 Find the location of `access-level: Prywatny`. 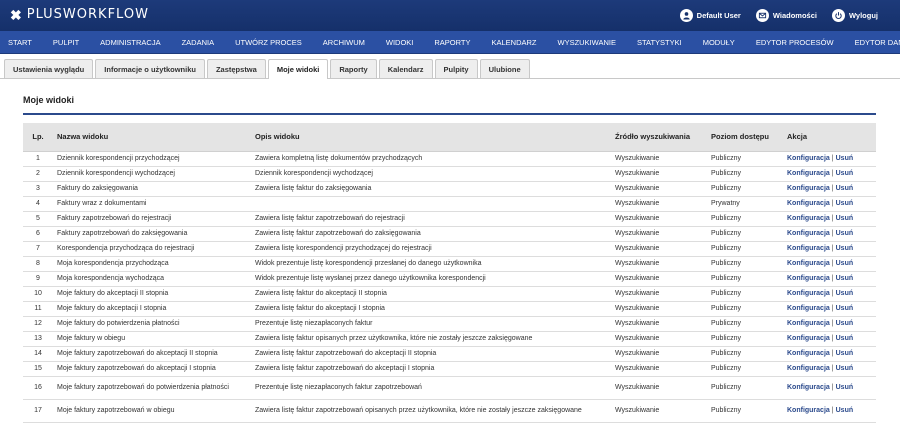

access-level: Prywatny is located at coordinates (745, 204).